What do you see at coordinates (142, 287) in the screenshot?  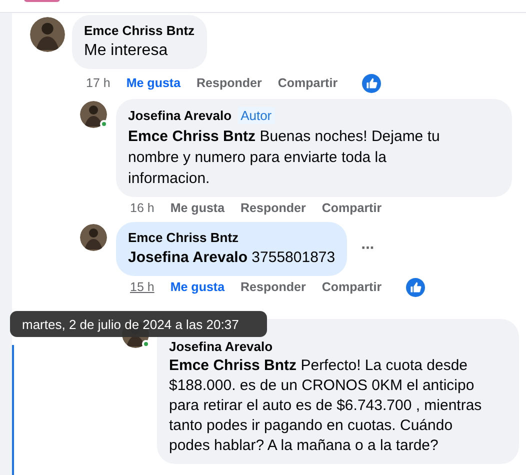 I see `timestamp-link: 15 h` at bounding box center [142, 287].